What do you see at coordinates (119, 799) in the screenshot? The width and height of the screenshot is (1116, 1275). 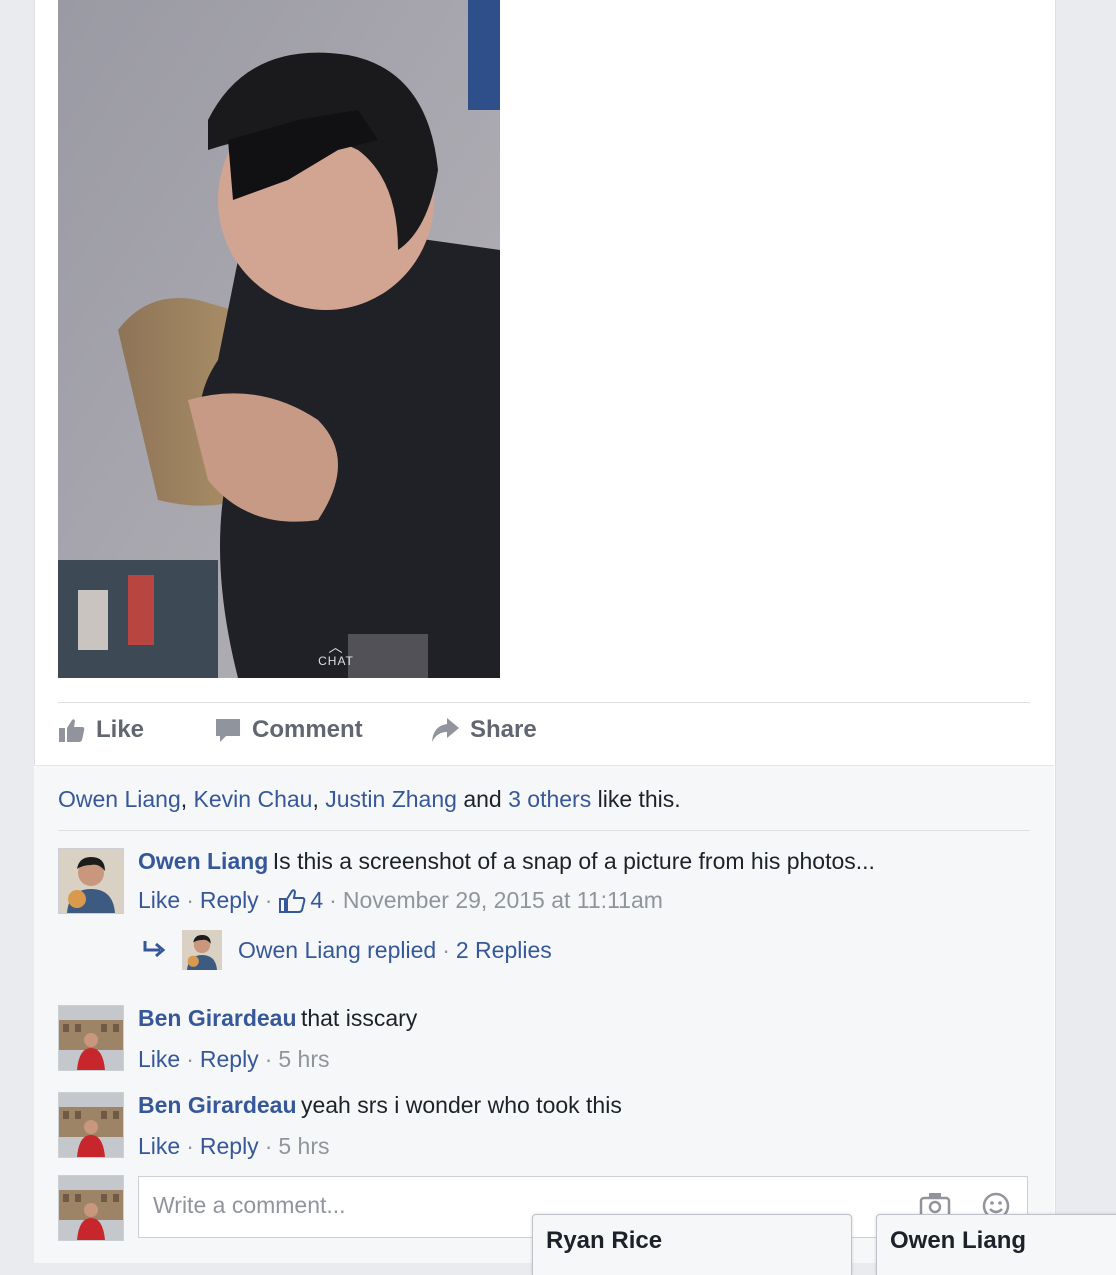 I see `liker-link: Owen Liang` at bounding box center [119, 799].